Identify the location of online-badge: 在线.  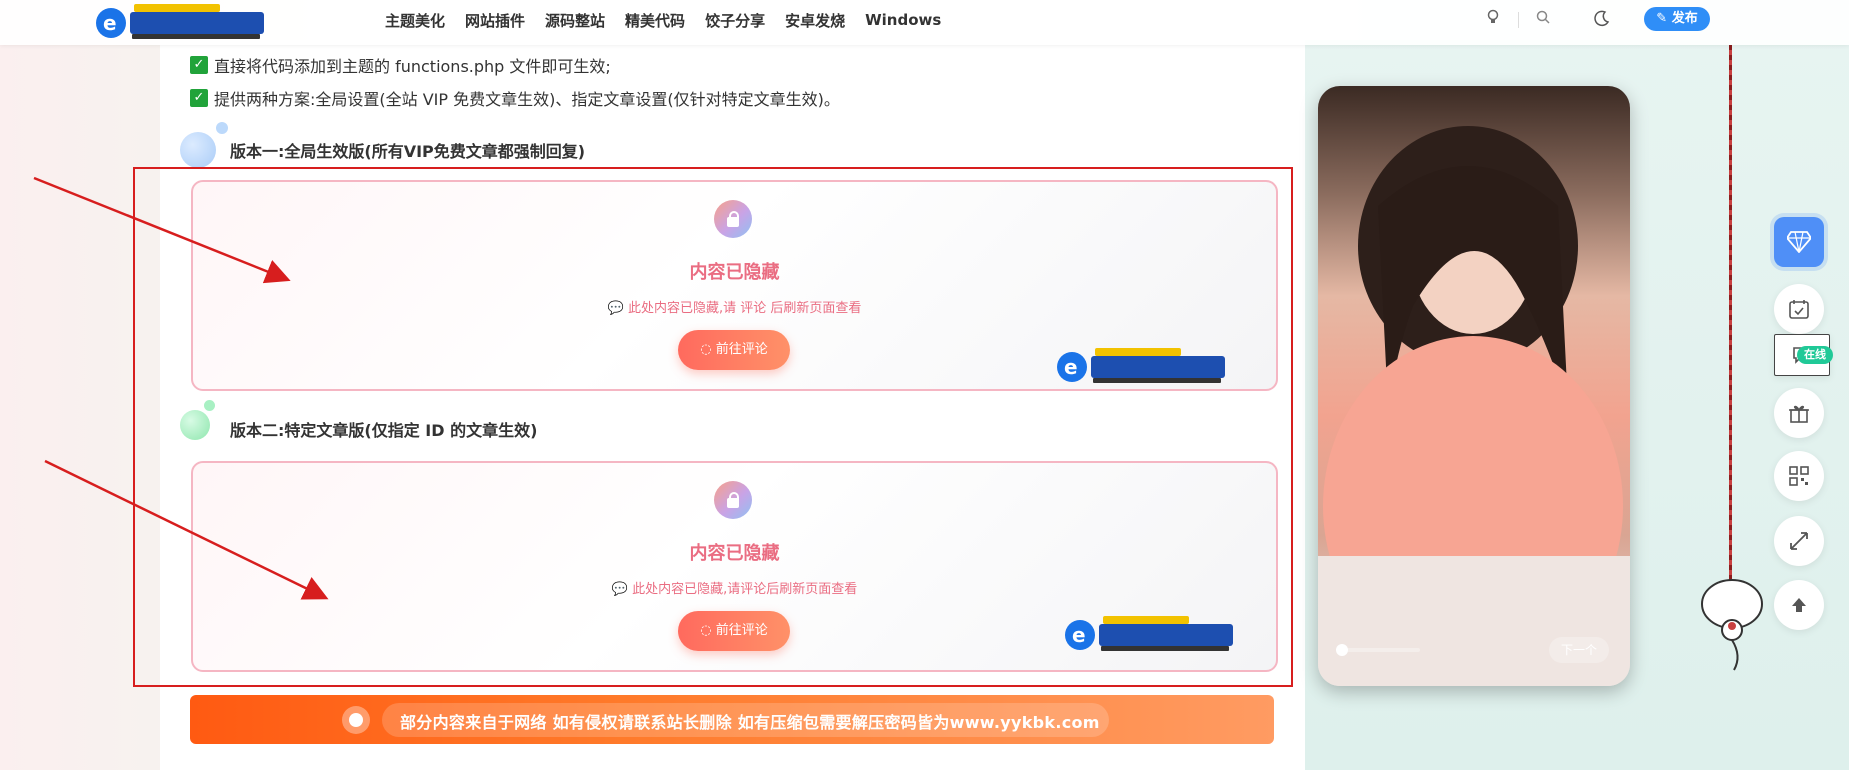
(1815, 355).